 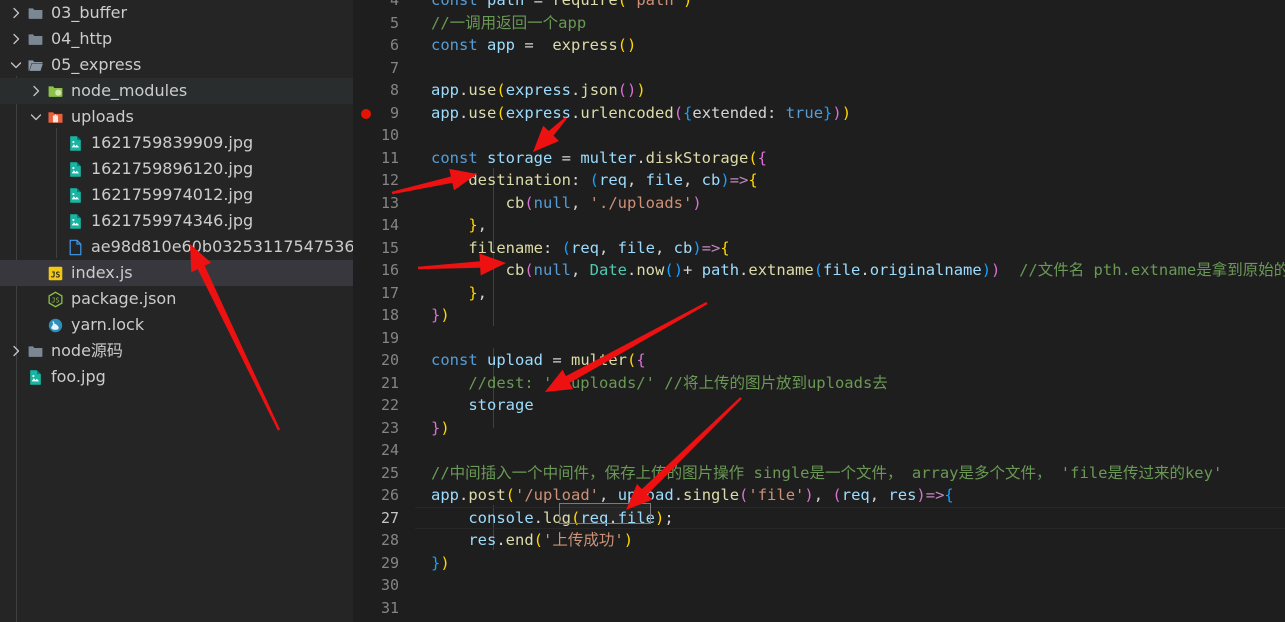 I want to click on code-token: '/upload', so click(x=557, y=495).